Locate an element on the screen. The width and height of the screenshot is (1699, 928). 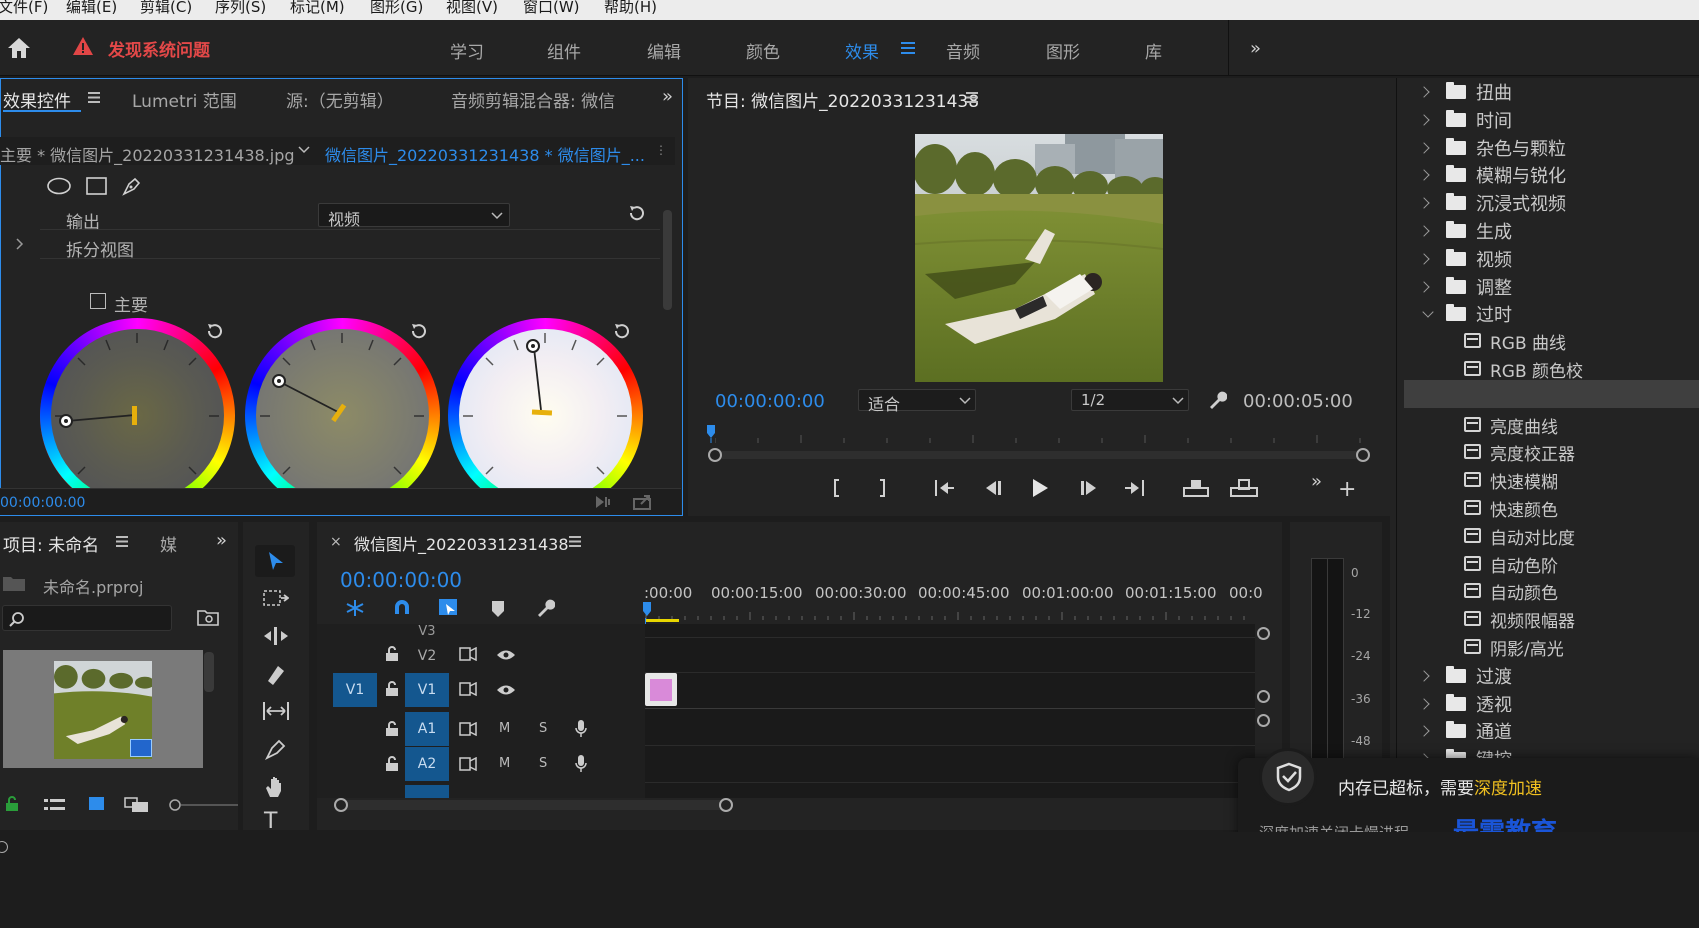
workspace-learn: 学习 is located at coordinates (467, 50).